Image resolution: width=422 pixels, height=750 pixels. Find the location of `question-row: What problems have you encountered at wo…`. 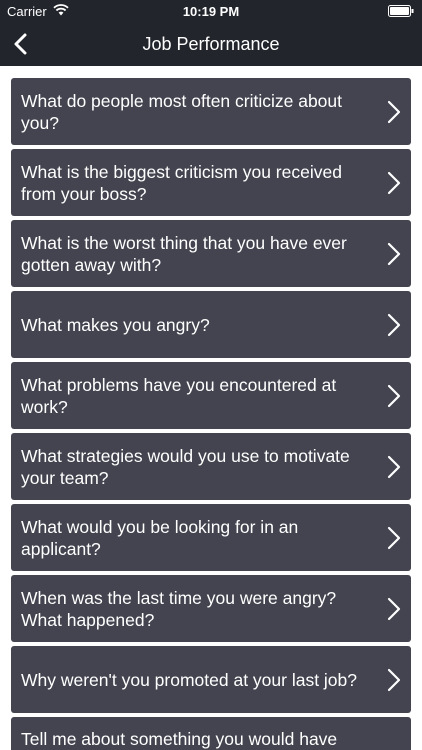

question-row: What problems have you encountered at wo… is located at coordinates (211, 395).